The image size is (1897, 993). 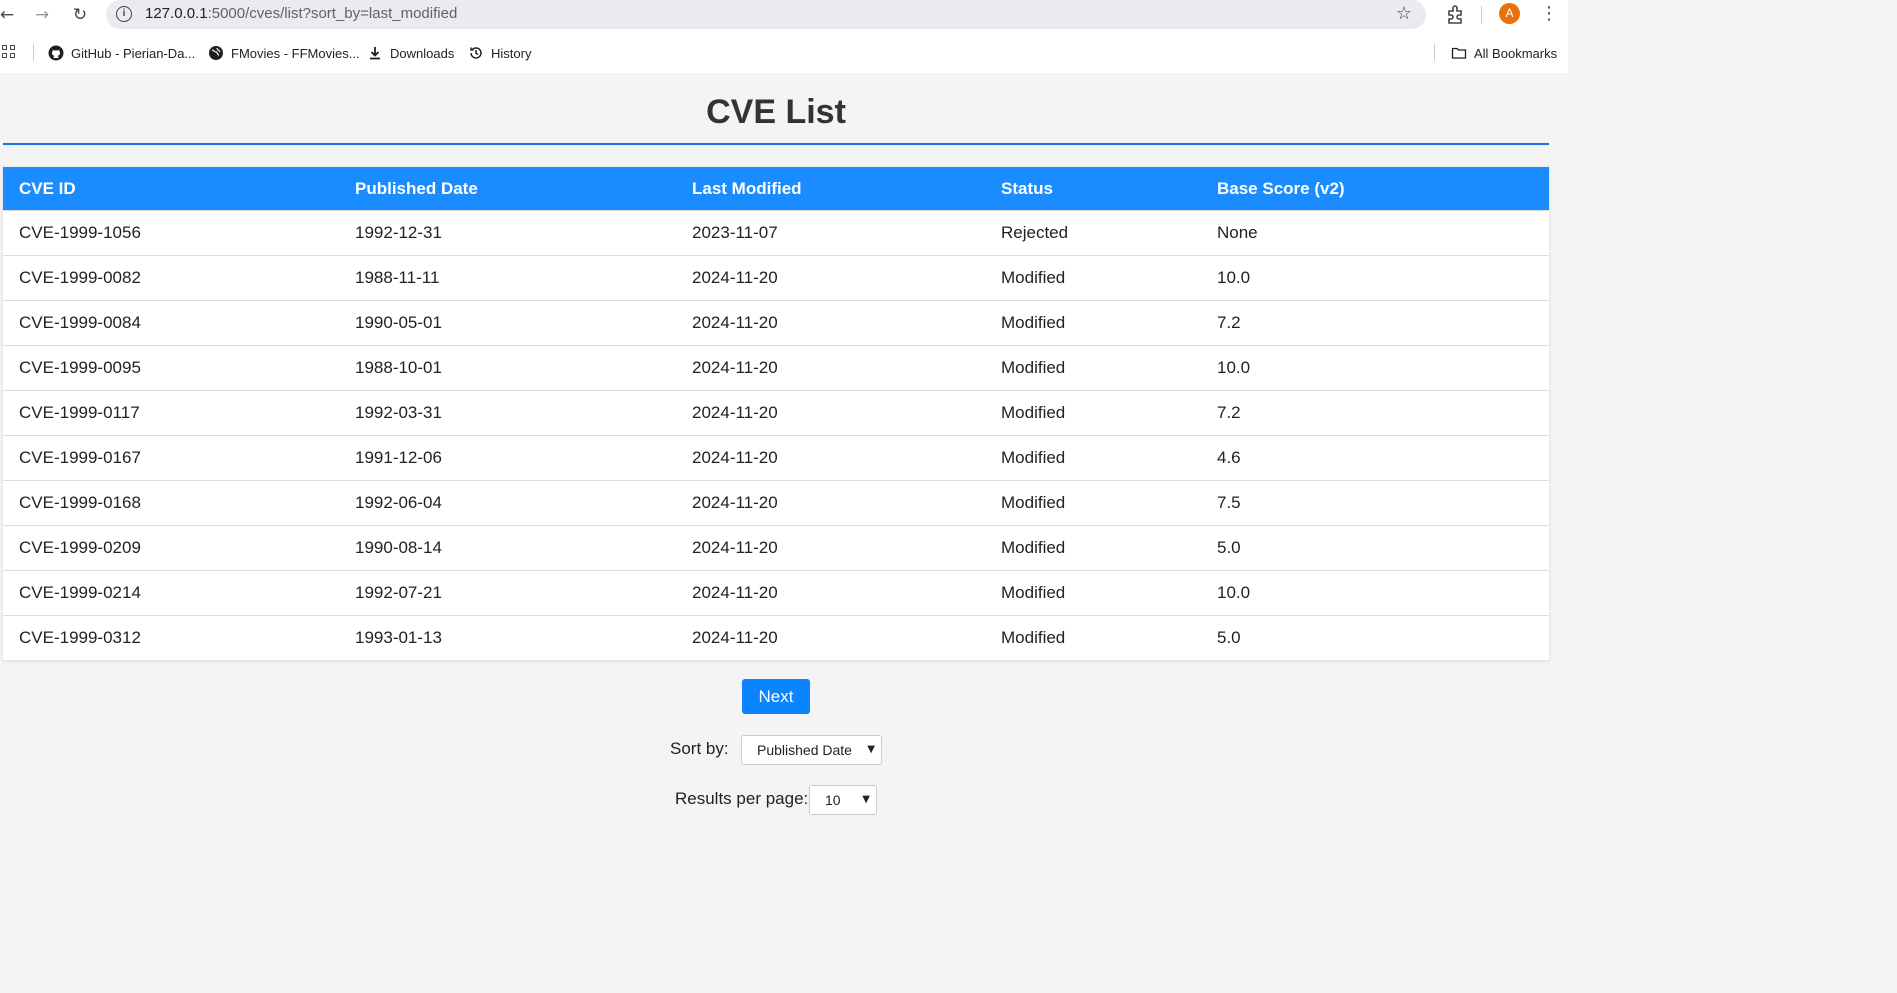 What do you see at coordinates (507, 278) in the screenshot?
I see `cell-published-date: 1988-11-11` at bounding box center [507, 278].